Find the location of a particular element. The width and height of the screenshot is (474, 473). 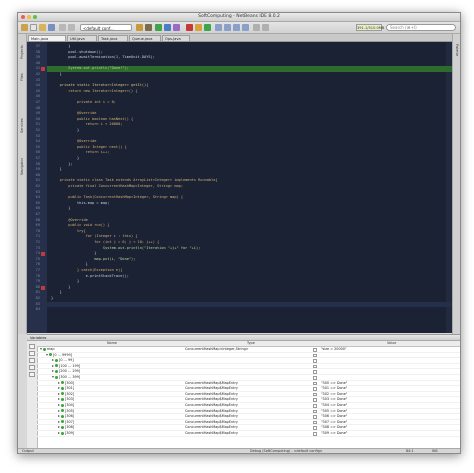

apply-code-changes-icon is located at coordinates (256, 27).